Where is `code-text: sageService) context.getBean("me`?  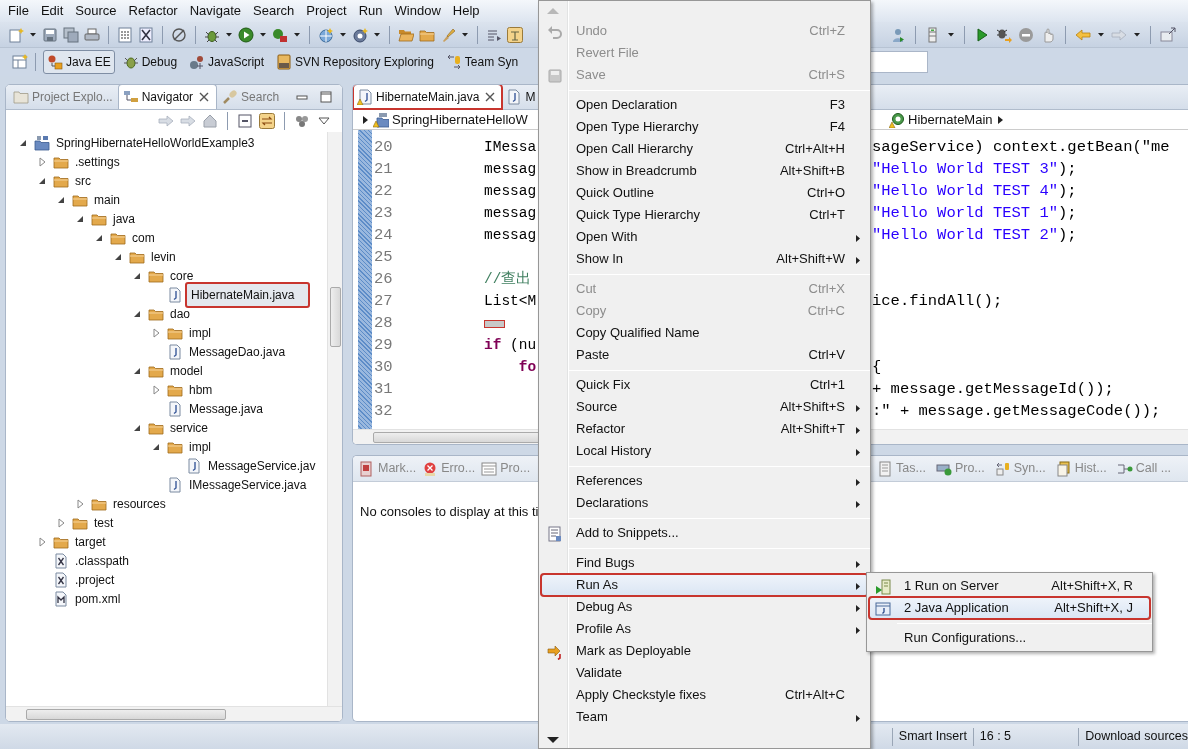
code-text: sageService) context.getBean("me is located at coordinates (1021, 148).